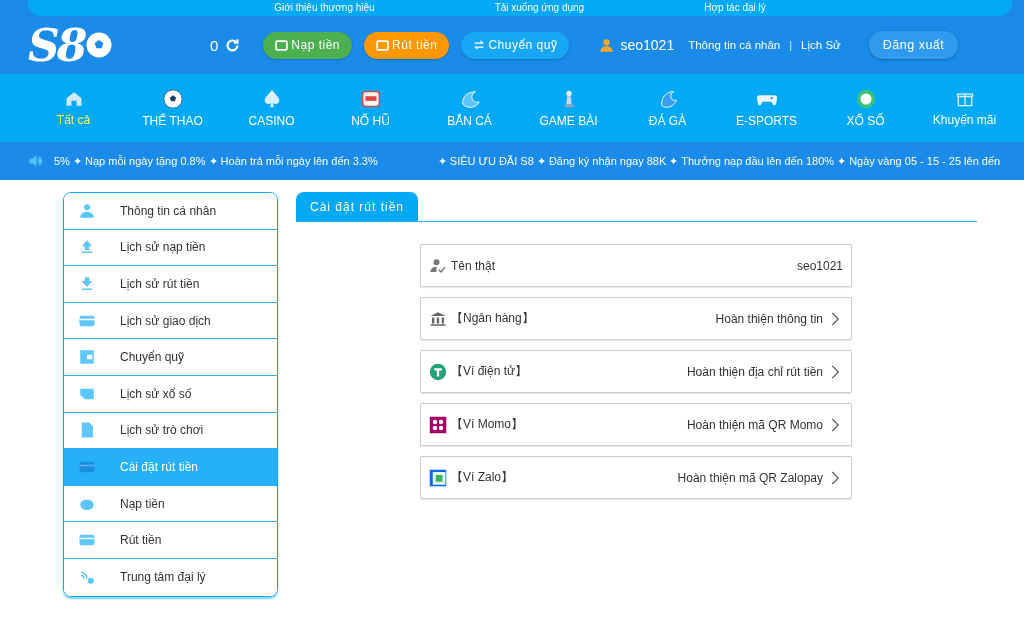 This screenshot has width=1024, height=628. Describe the element at coordinates (170, 504) in the screenshot. I see `sidebar-item: Nạp tiền` at that location.